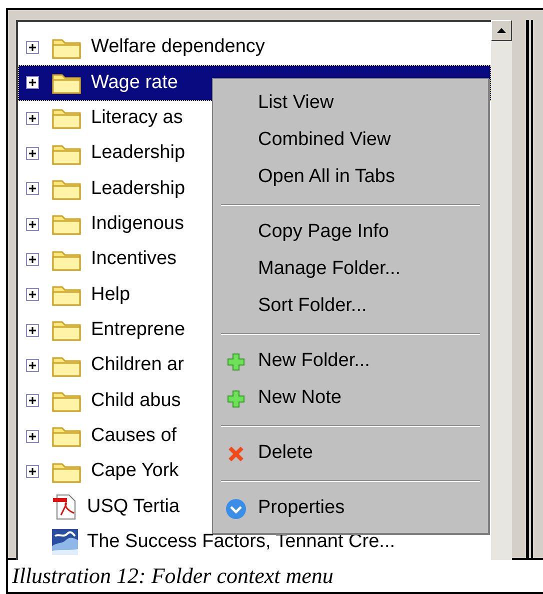 Image resolution: width=543 pixels, height=594 pixels. Describe the element at coordinates (301, 508) in the screenshot. I see `menu-item-label: Properties` at that location.